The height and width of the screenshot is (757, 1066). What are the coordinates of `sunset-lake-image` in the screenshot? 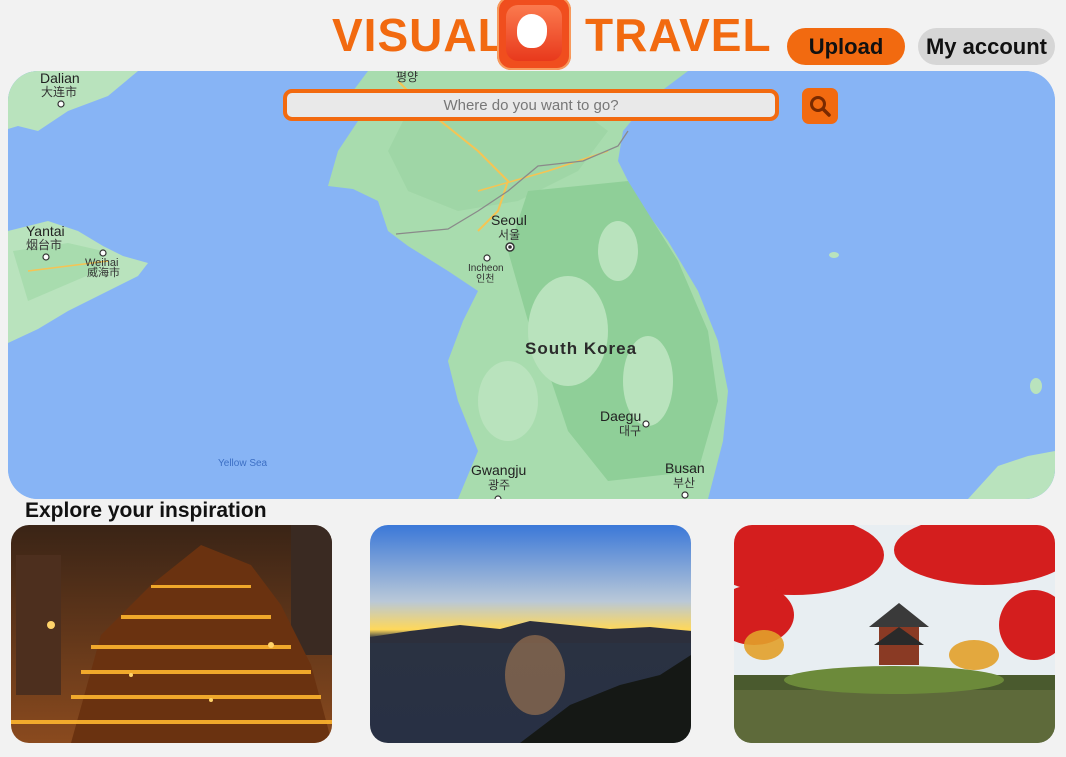 It's located at (530, 634).